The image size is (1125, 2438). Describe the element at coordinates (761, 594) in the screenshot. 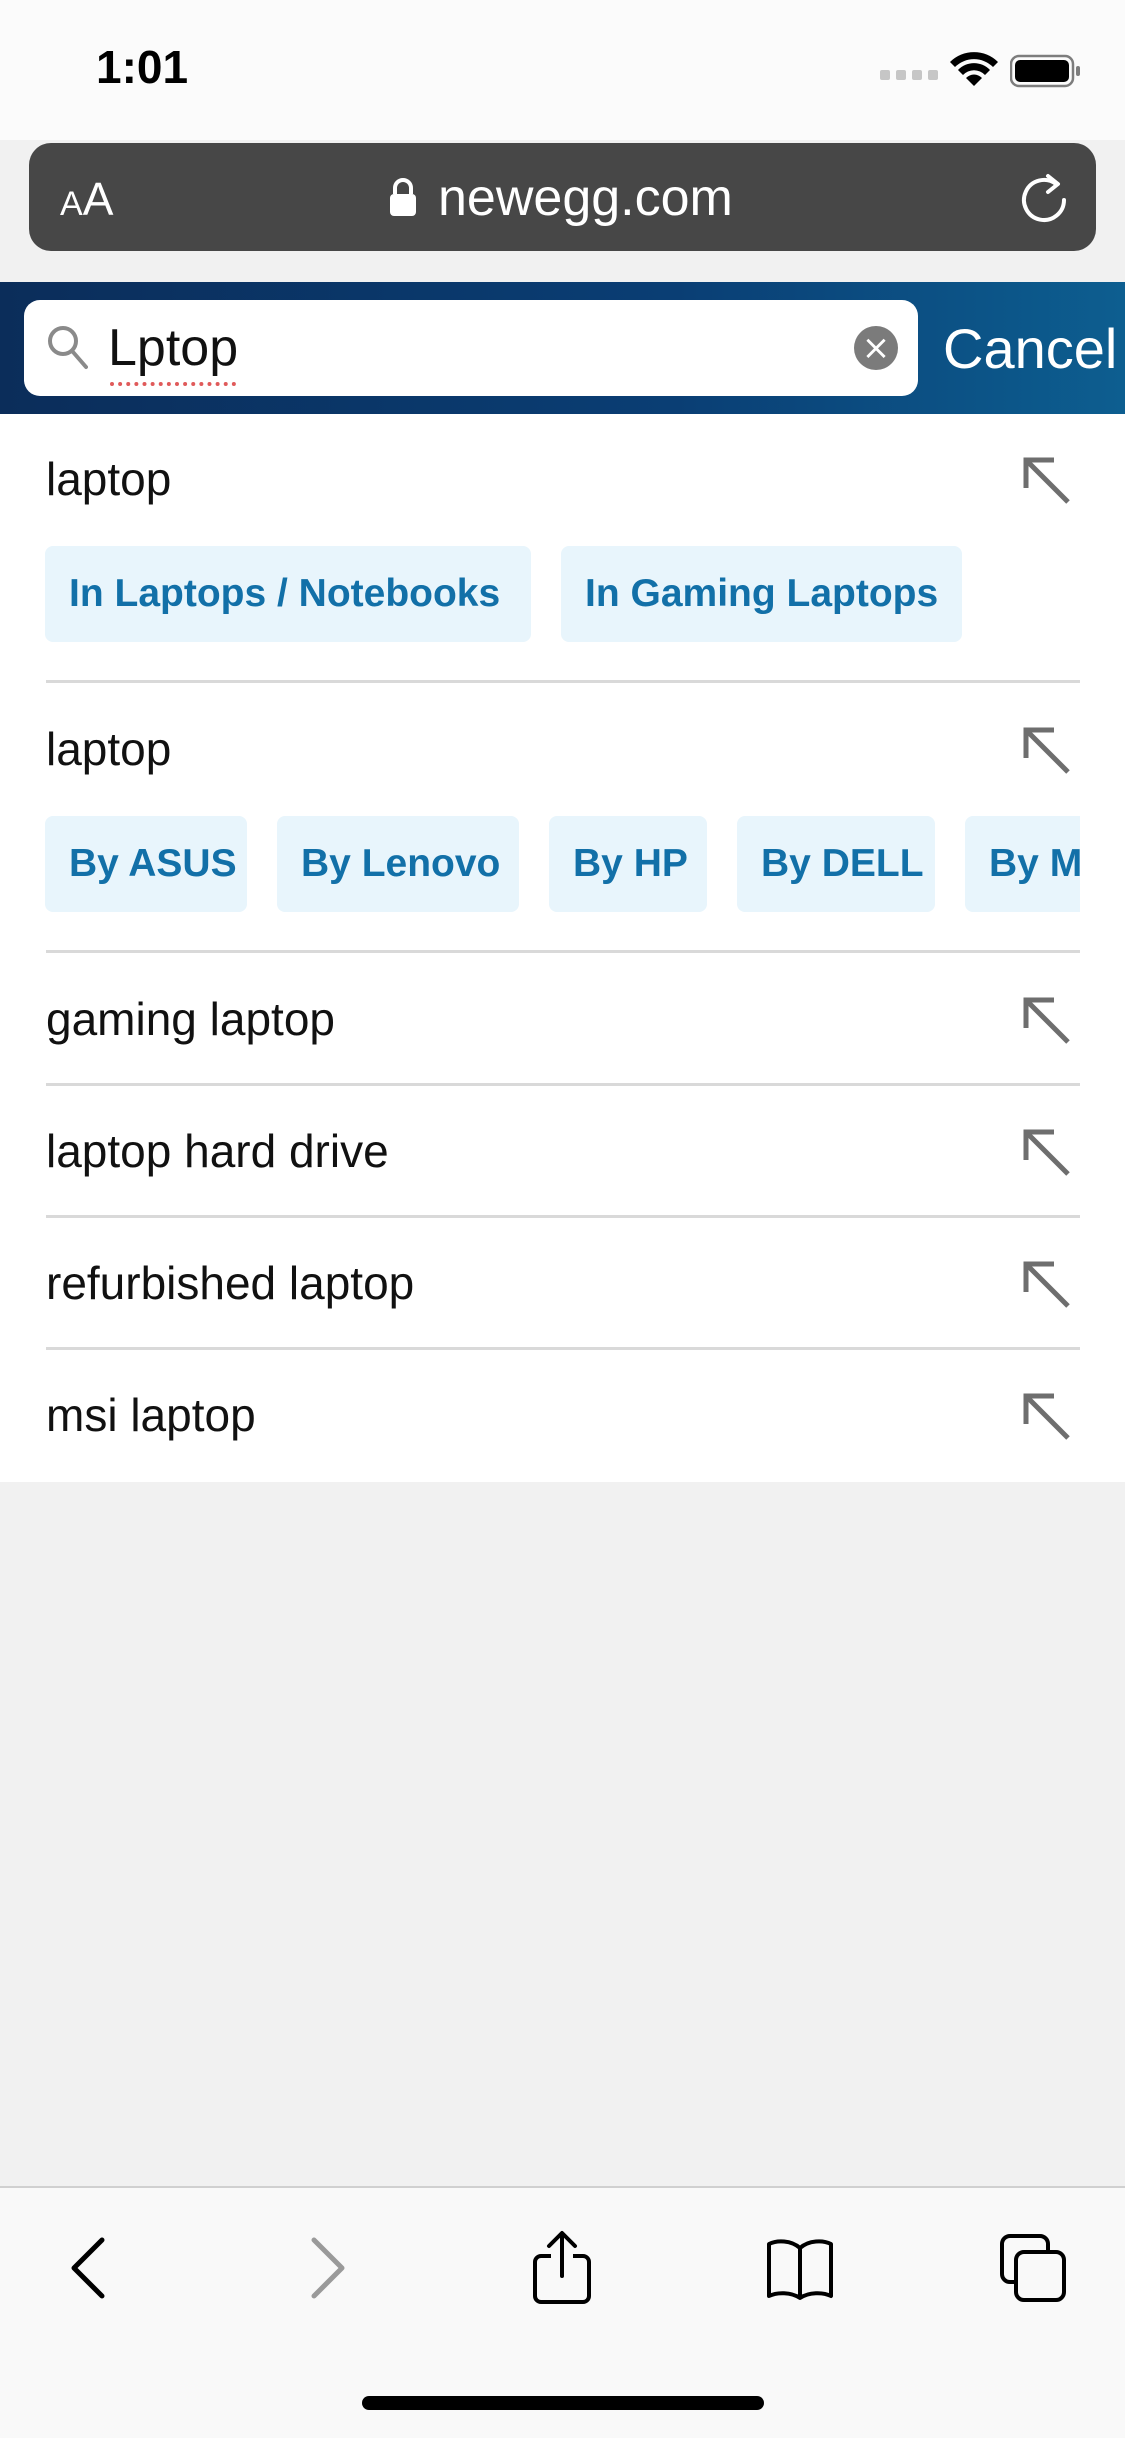

I see `category-chip-gaming-laptops: In Gaming Laptops` at that location.